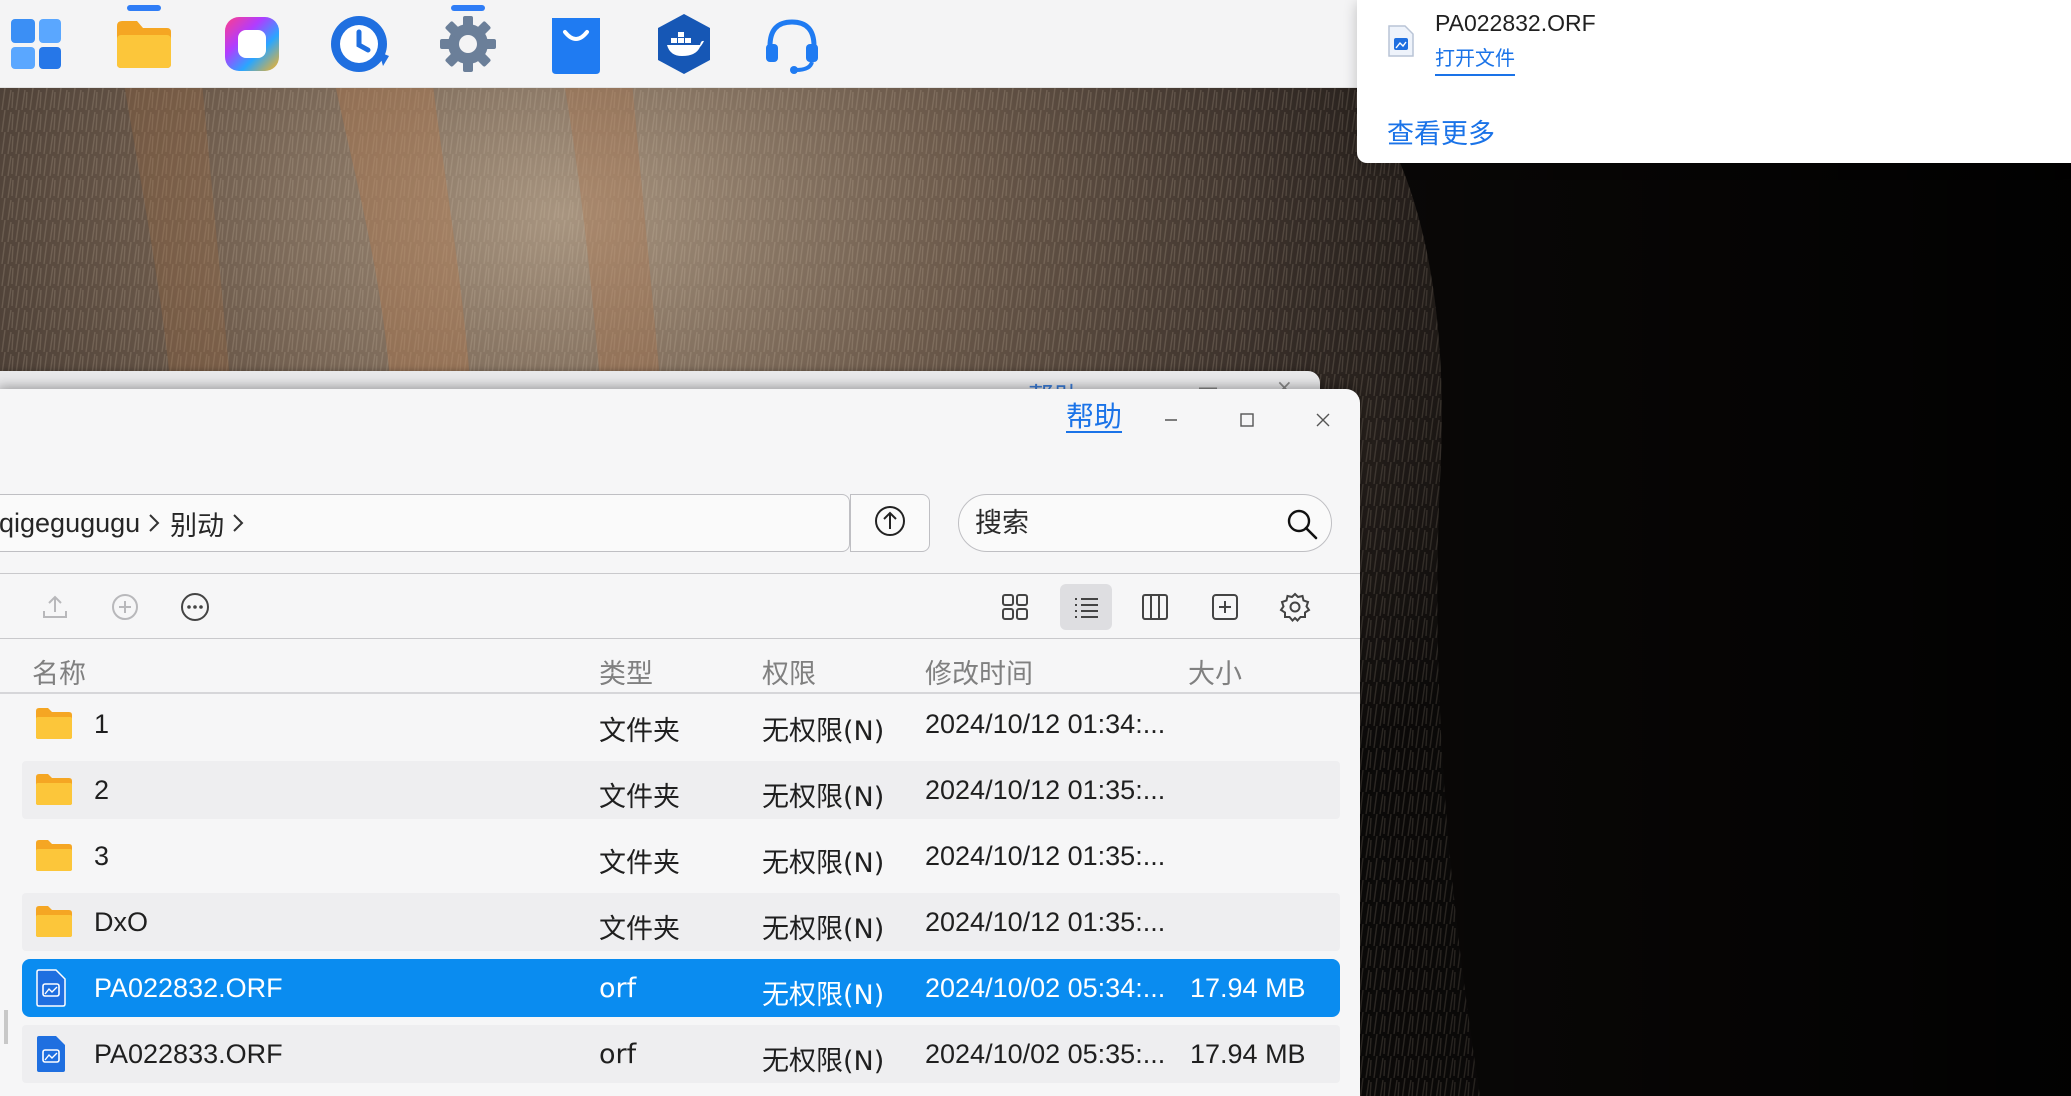  I want to click on notification-file-name: PA022832.ORF, so click(1515, 23).